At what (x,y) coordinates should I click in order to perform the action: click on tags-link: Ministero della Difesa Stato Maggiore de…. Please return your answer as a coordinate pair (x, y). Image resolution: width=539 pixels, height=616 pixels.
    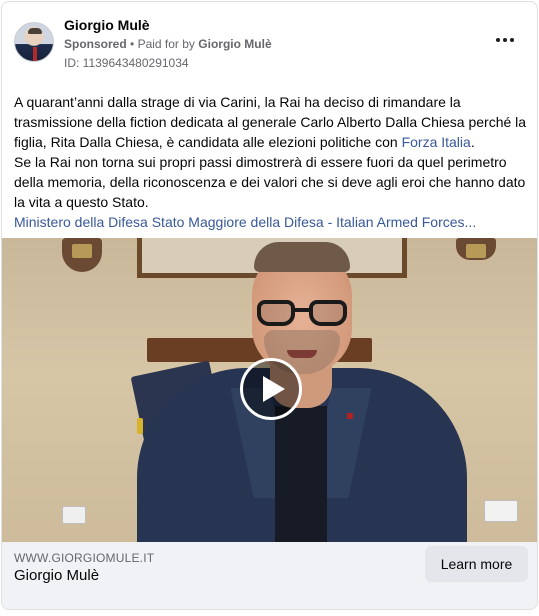
    Looking at the image, I should click on (271, 222).